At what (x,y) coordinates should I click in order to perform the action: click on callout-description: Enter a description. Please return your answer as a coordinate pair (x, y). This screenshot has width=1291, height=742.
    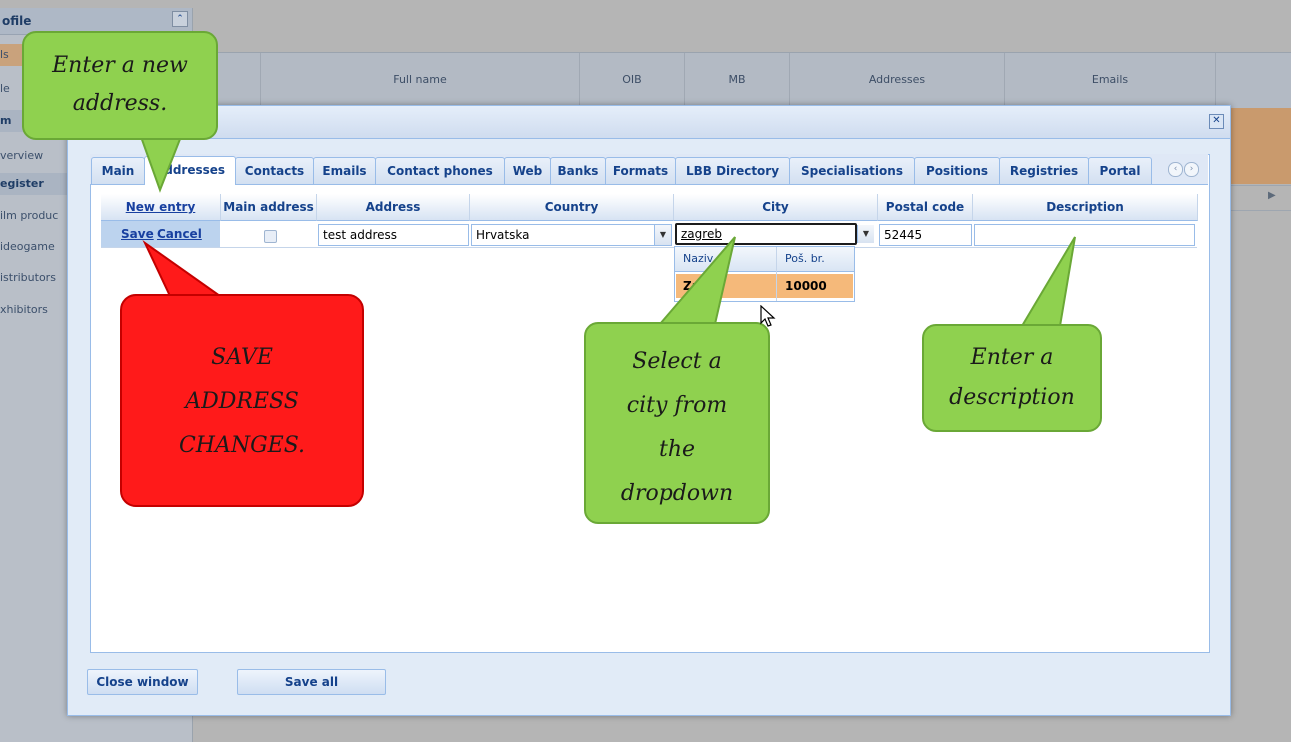
    Looking at the image, I should click on (1012, 378).